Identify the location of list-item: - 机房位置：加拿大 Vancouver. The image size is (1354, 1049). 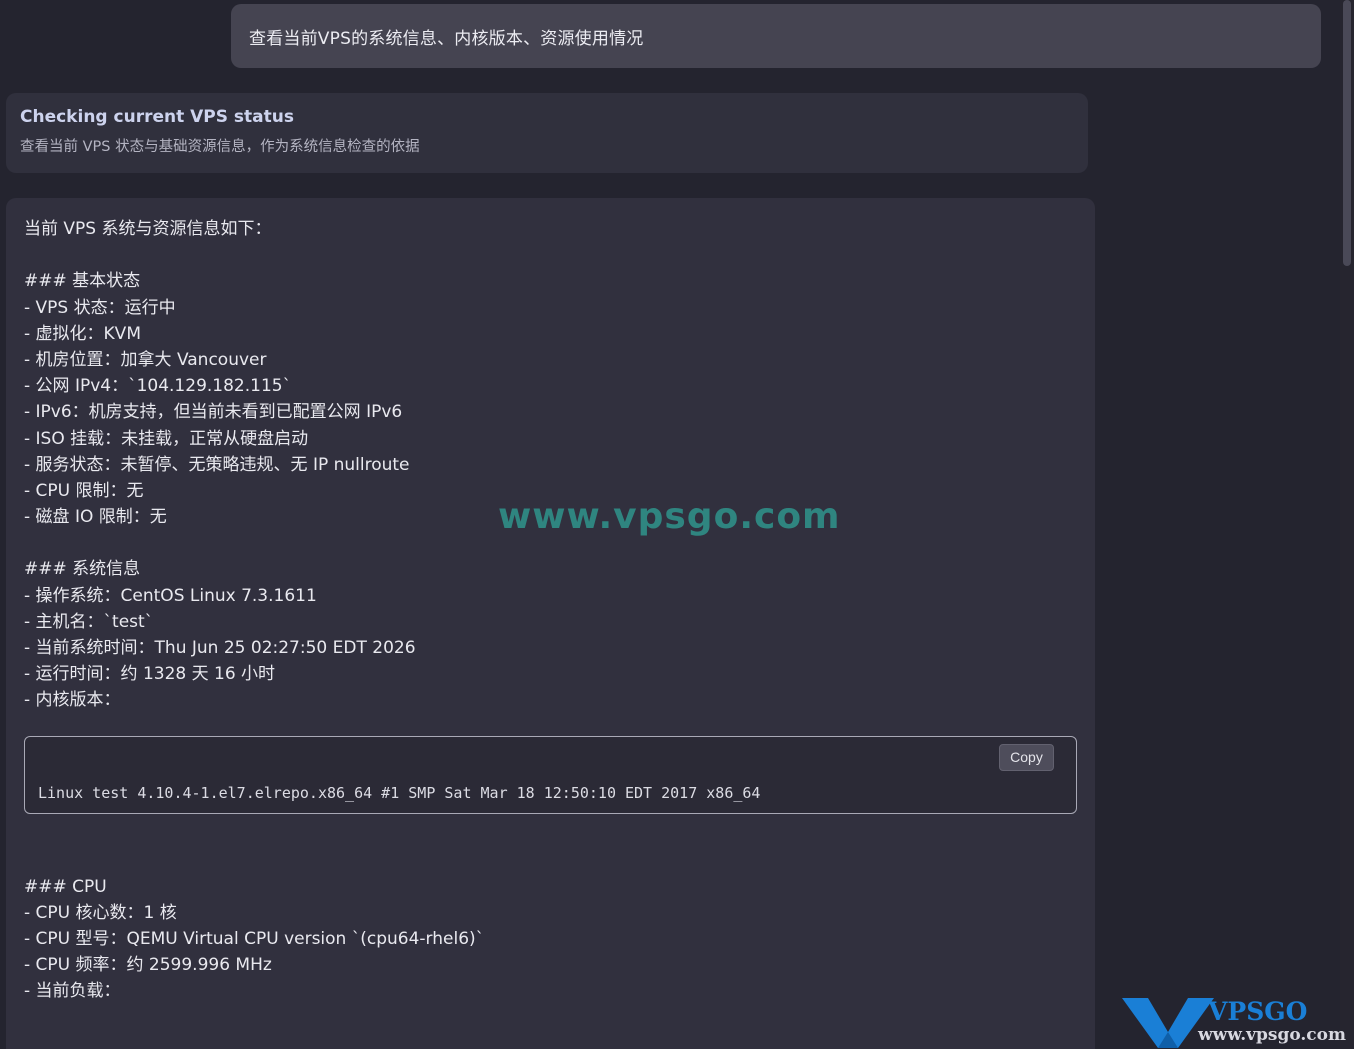
(145, 359).